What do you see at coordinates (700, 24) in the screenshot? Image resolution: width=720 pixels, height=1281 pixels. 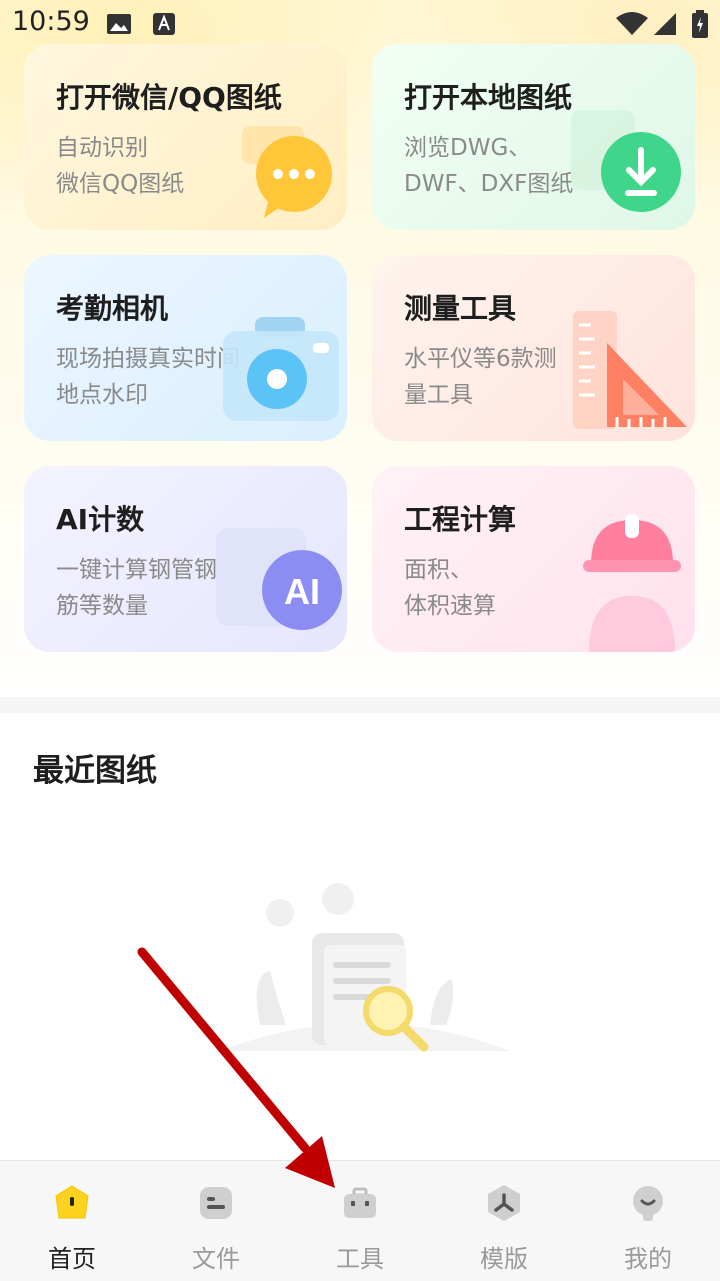 I see `battery-icon` at bounding box center [700, 24].